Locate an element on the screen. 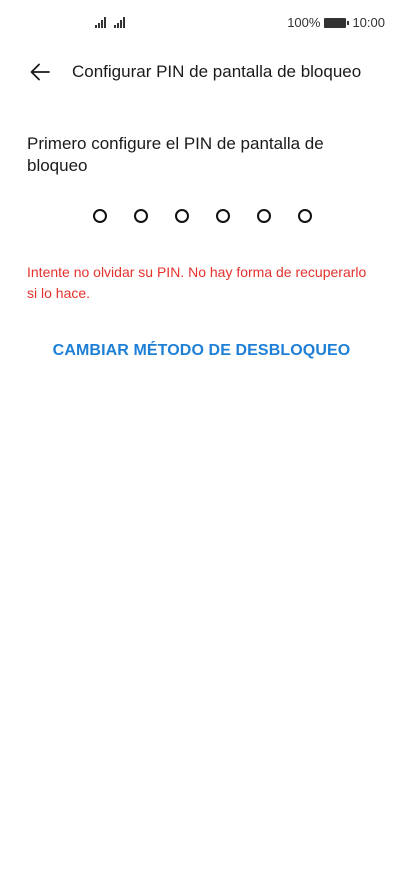 The width and height of the screenshot is (403, 896). arrow-left-icon is located at coordinates (40, 72).